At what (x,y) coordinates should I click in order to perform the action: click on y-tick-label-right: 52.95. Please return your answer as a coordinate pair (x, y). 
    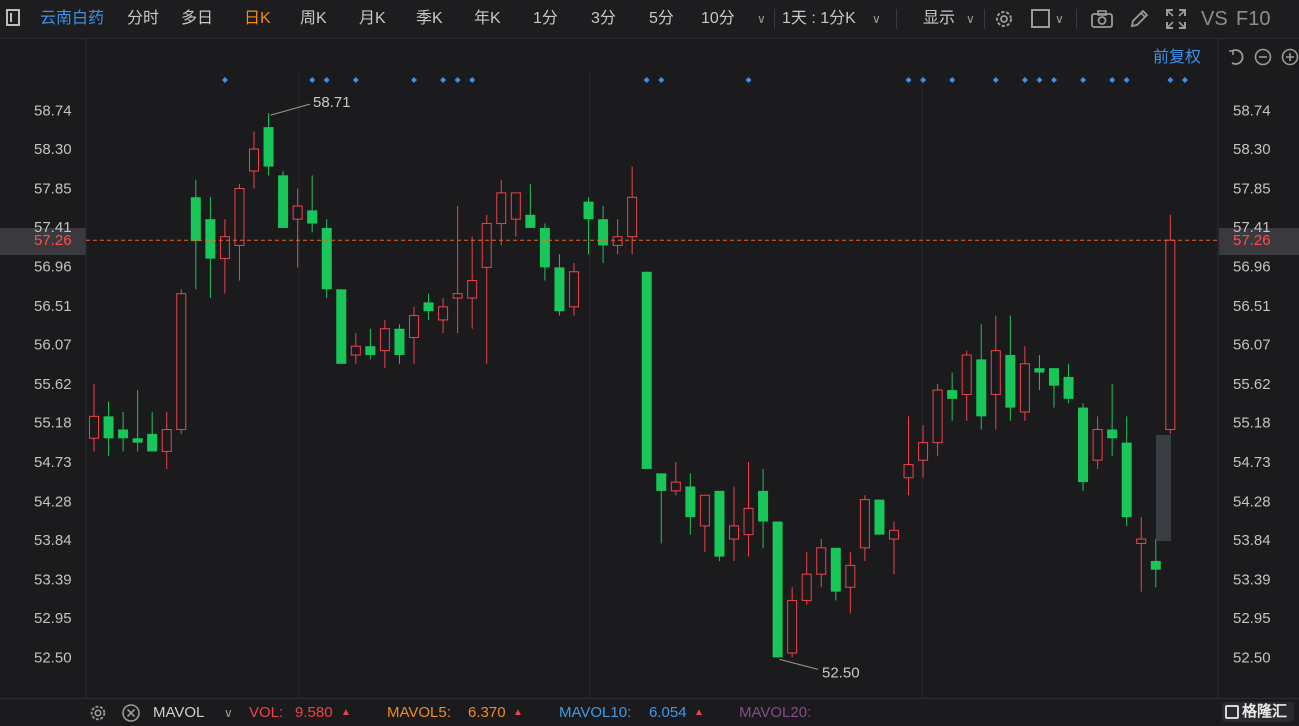
    Looking at the image, I should click on (1252, 618).